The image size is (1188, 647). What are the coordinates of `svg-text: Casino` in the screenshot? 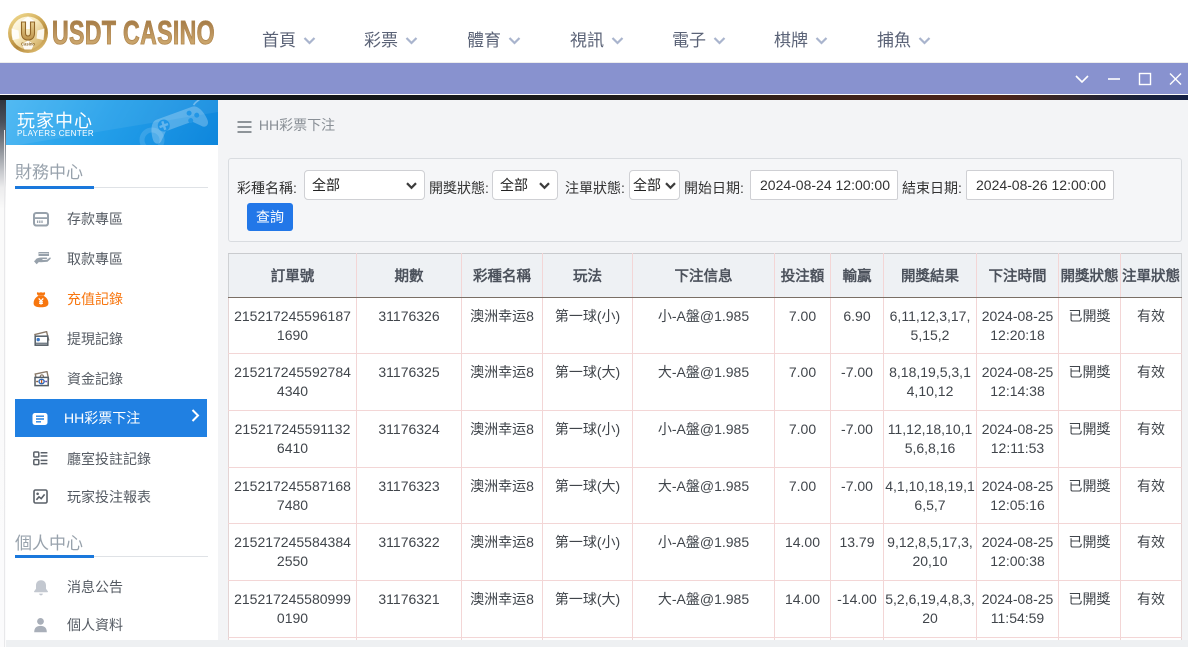 It's located at (28, 44).